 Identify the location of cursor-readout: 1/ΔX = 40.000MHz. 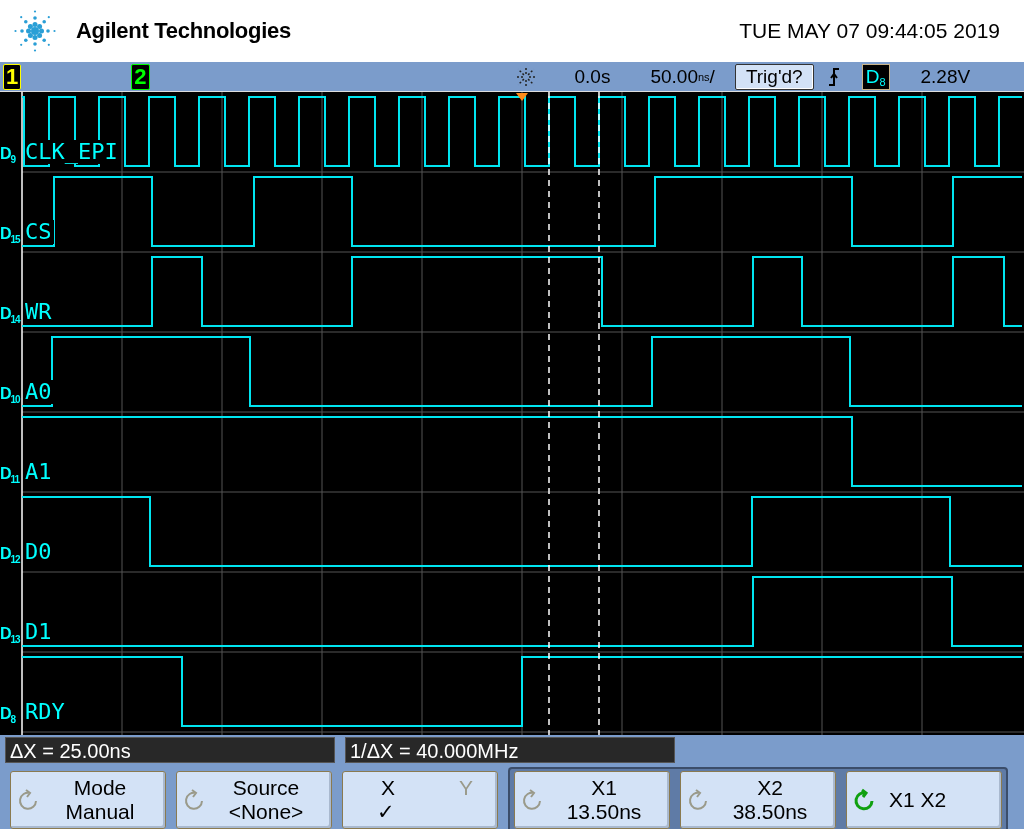
(510, 750).